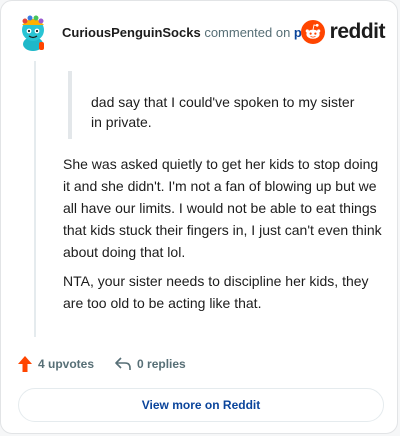 The height and width of the screenshot is (436, 400). I want to click on action-text: commented on, so click(247, 32).